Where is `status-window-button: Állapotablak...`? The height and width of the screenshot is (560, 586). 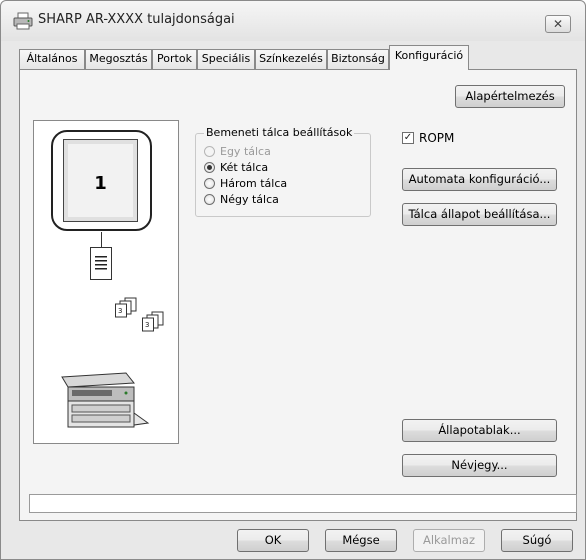
status-window-button: Állapotablak... is located at coordinates (479, 430).